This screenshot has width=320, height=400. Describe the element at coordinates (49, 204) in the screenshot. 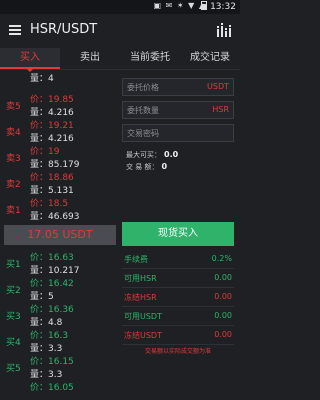

I see `price: 价：18.5` at that location.